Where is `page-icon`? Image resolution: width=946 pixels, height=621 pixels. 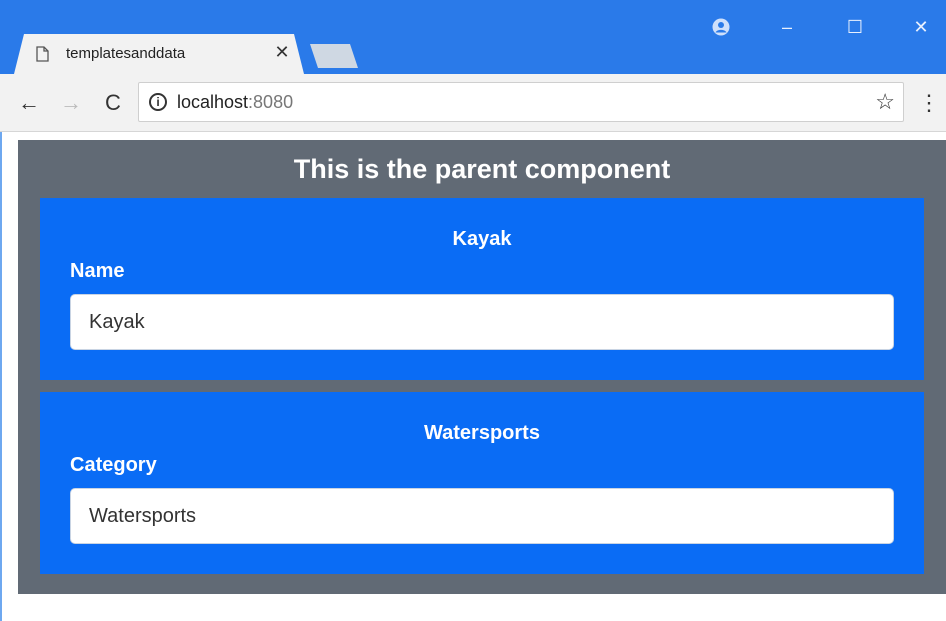 page-icon is located at coordinates (42, 54).